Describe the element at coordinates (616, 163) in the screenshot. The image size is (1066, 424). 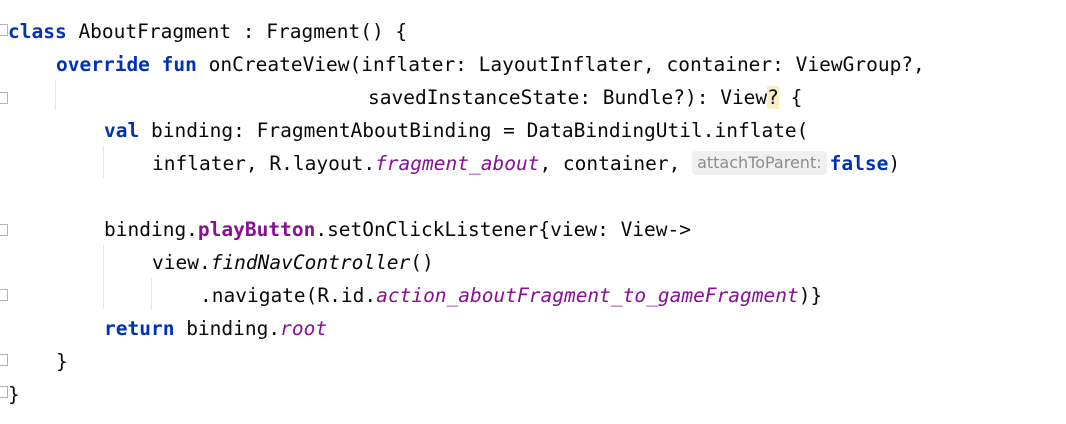
I see `code-text: , container,` at that location.